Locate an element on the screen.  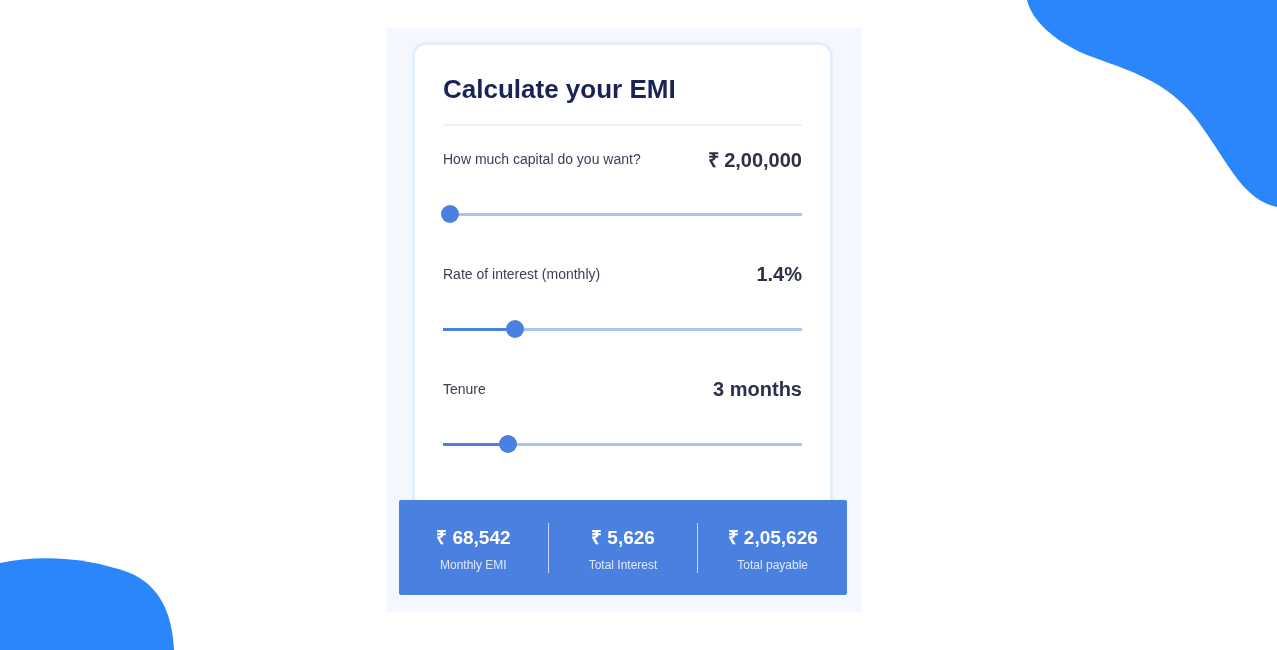
result-value: ₹ 2,05,626 is located at coordinates (772, 537).